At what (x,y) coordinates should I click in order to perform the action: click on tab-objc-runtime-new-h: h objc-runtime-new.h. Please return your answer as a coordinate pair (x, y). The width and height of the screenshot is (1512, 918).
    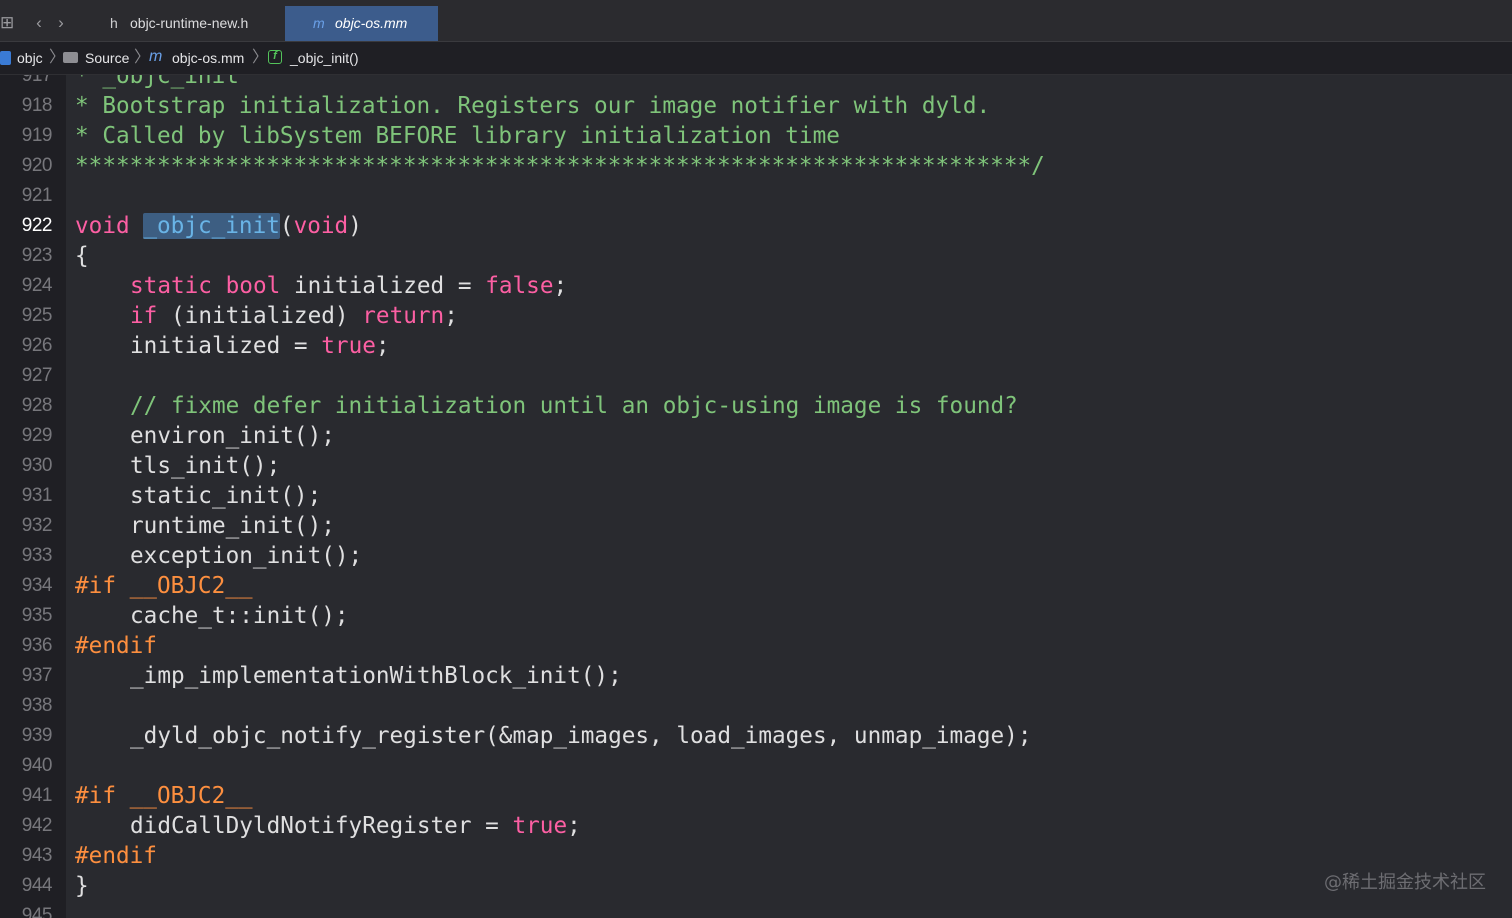
    Looking at the image, I should click on (186, 23).